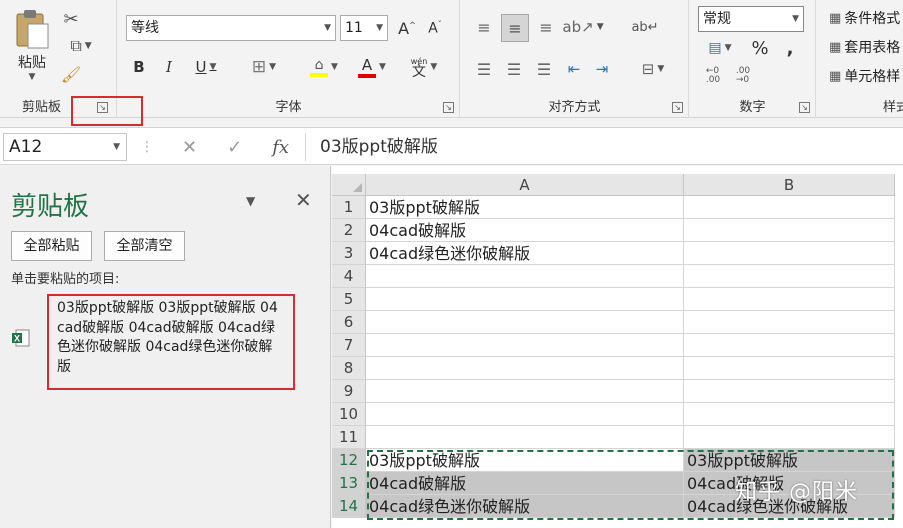 This screenshot has height=528, width=903. Describe the element at coordinates (525, 185) in the screenshot. I see `column-header-a: A` at that location.